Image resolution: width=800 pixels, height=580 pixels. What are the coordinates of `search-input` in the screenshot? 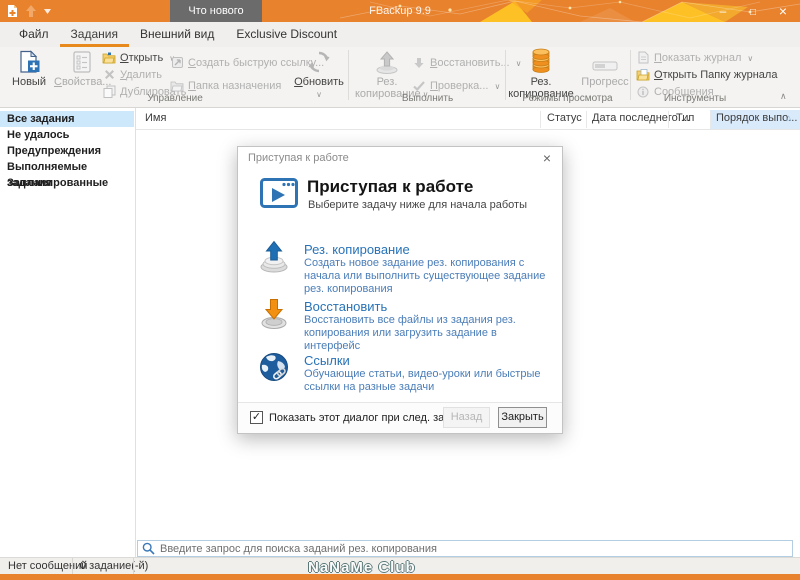 It's located at (465, 548).